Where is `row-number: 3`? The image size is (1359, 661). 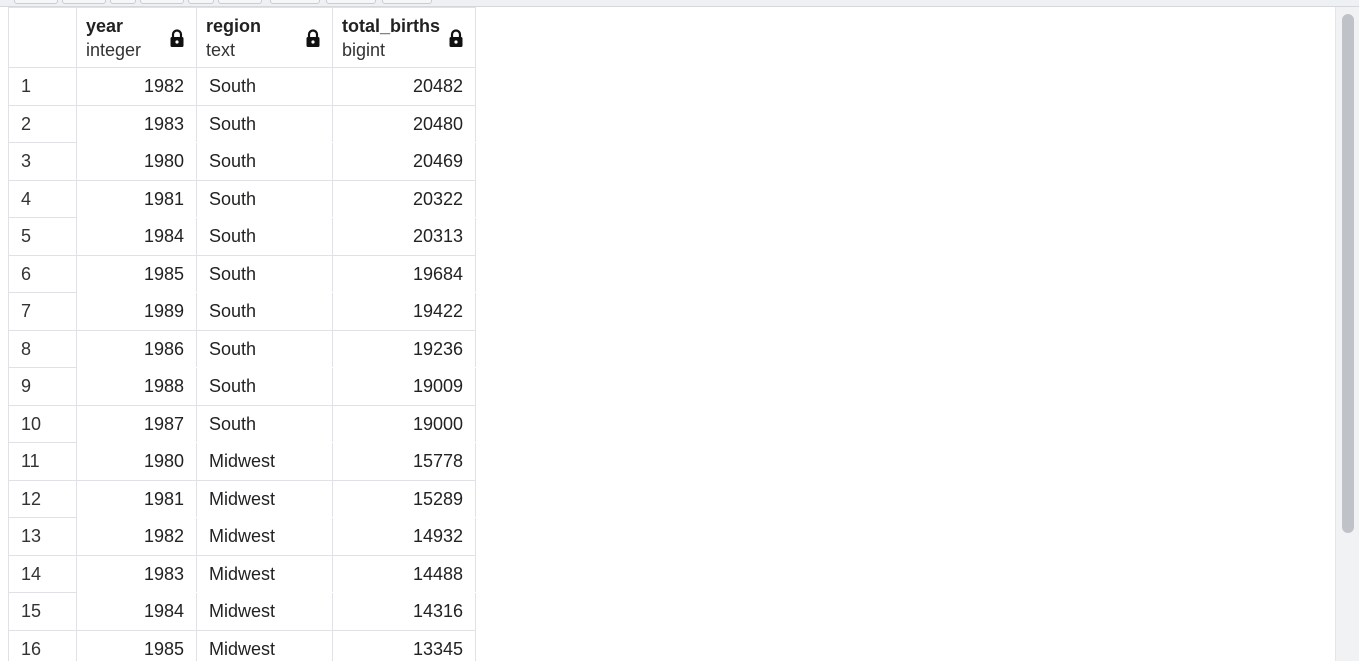 row-number: 3 is located at coordinates (42, 161).